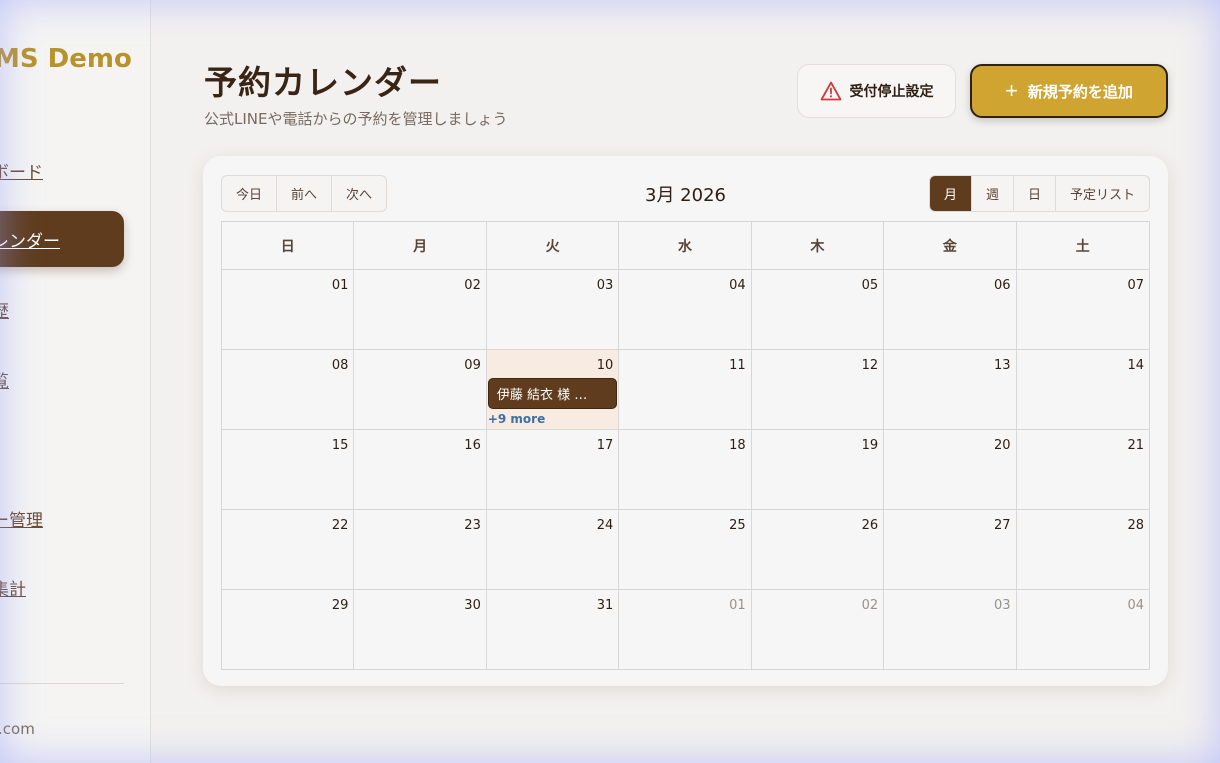 Image resolution: width=1220 pixels, height=763 pixels. Describe the element at coordinates (340, 605) in the screenshot. I see `day-number: 29` at that location.